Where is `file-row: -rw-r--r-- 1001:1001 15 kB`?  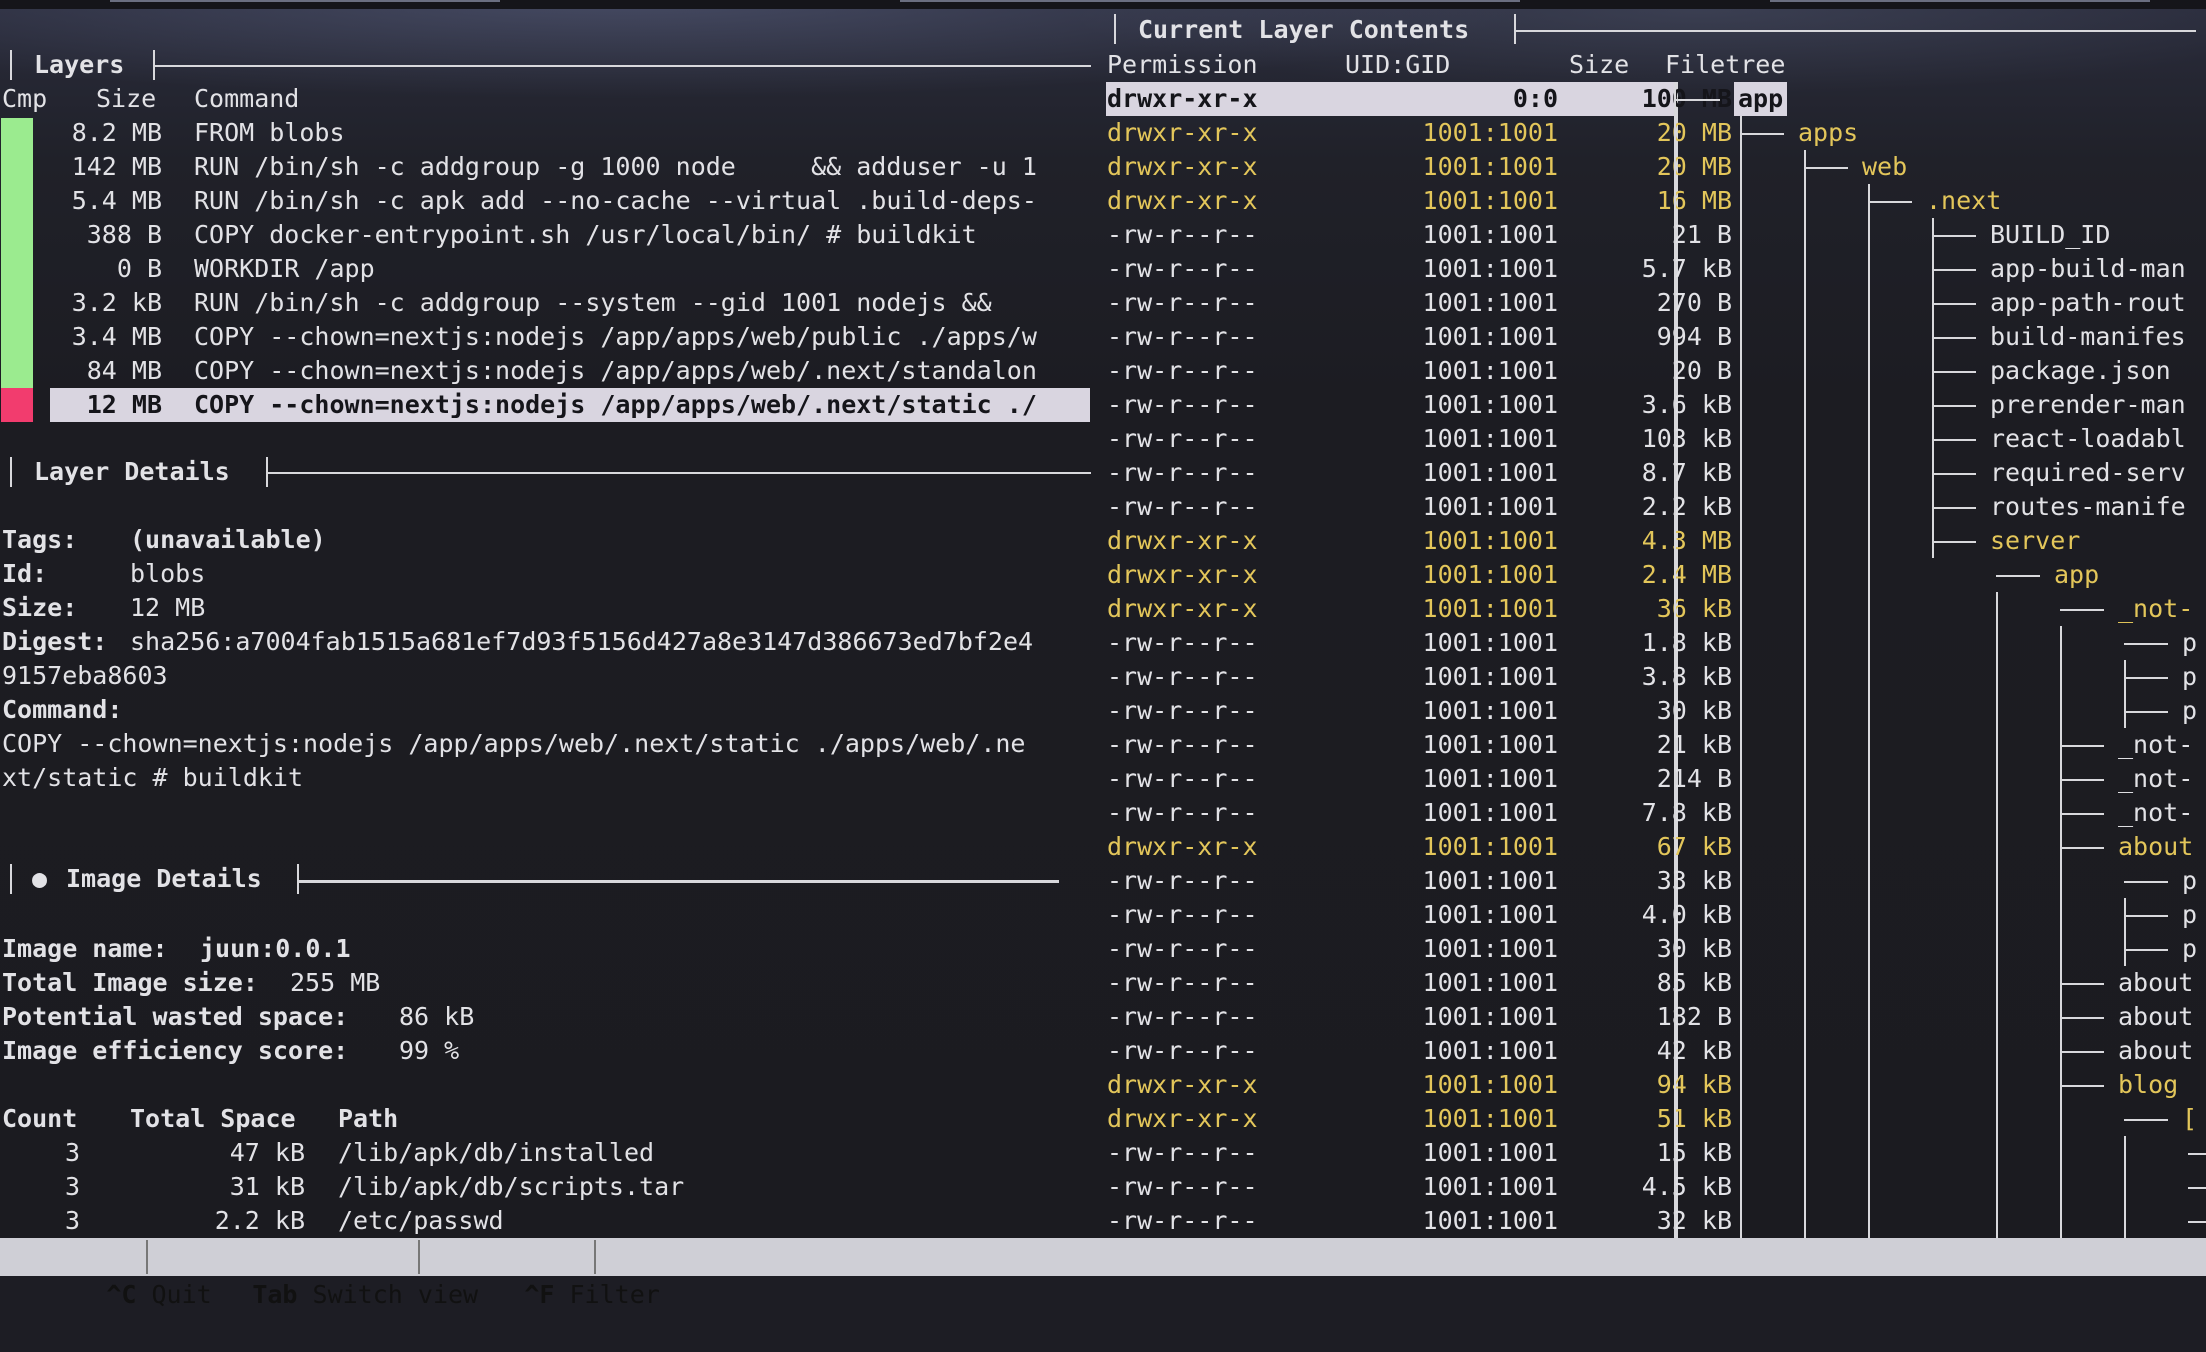 file-row: -rw-r--r-- 1001:1001 15 kB is located at coordinates (1416, 1153).